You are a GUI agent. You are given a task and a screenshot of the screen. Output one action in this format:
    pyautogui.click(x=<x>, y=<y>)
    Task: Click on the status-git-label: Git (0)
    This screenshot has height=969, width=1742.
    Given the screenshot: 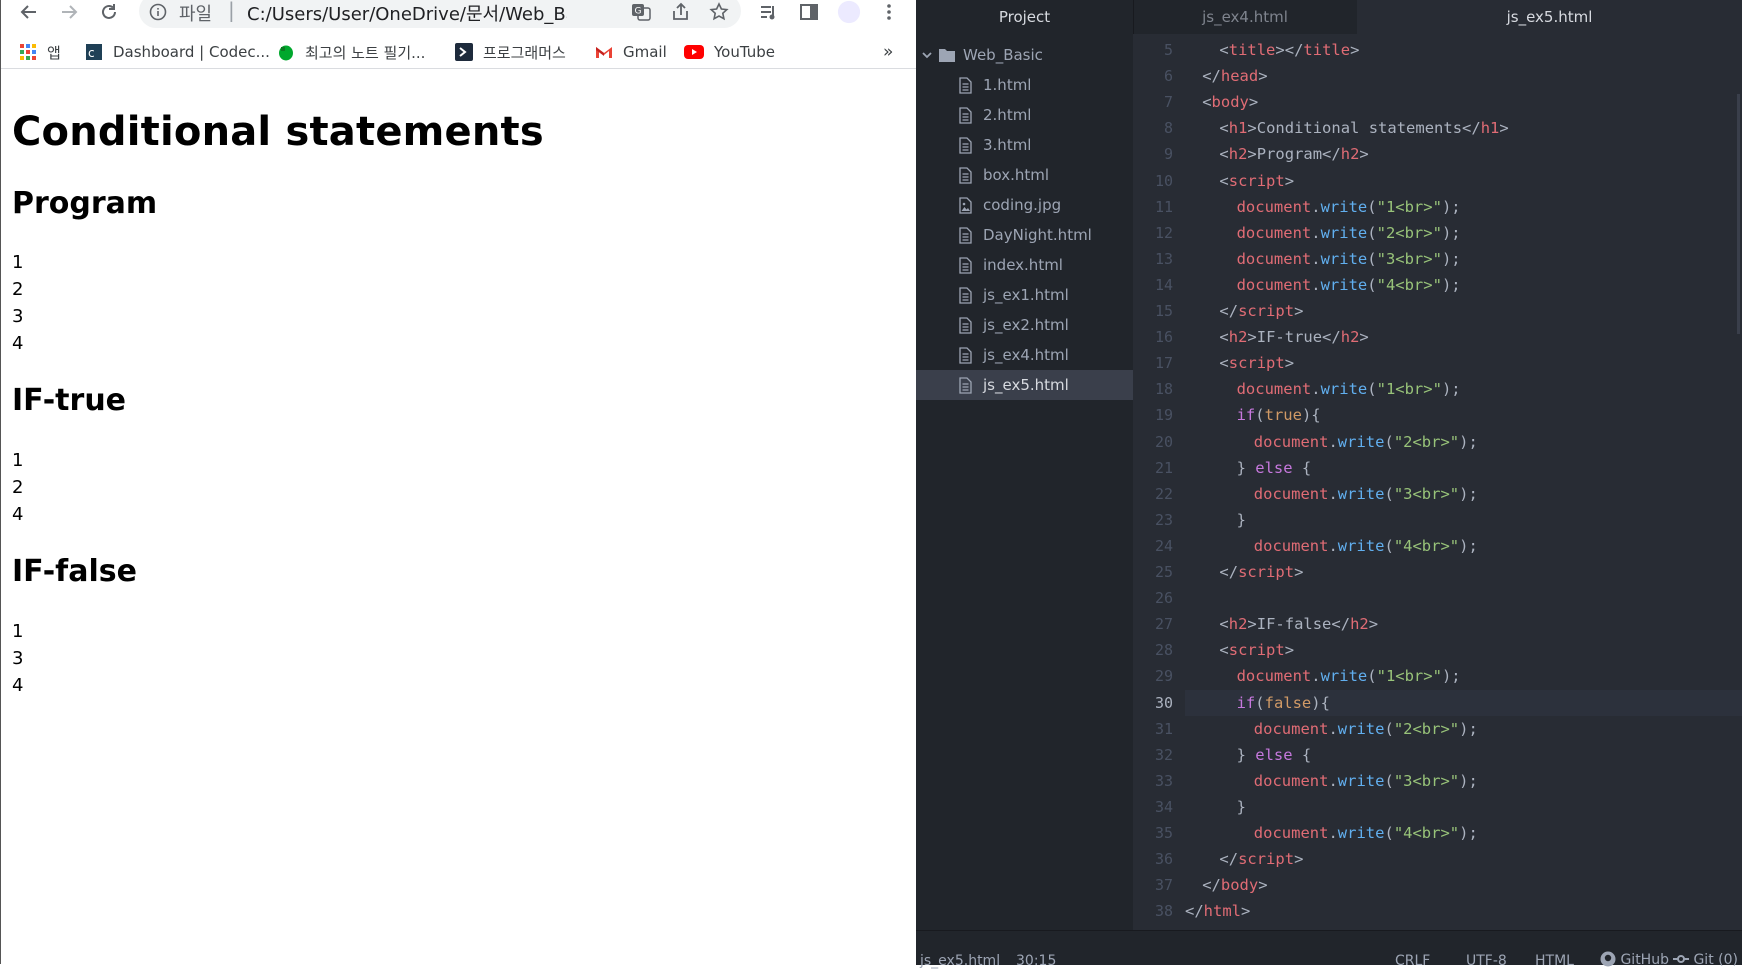 What is the action you would take?
    pyautogui.click(x=1715, y=960)
    